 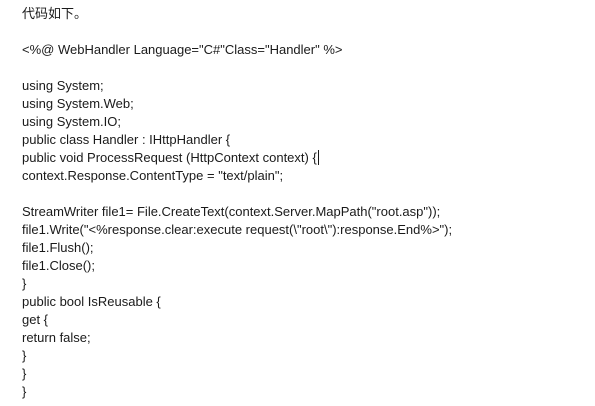 What do you see at coordinates (318, 157) in the screenshot?
I see `text-caret` at bounding box center [318, 157].